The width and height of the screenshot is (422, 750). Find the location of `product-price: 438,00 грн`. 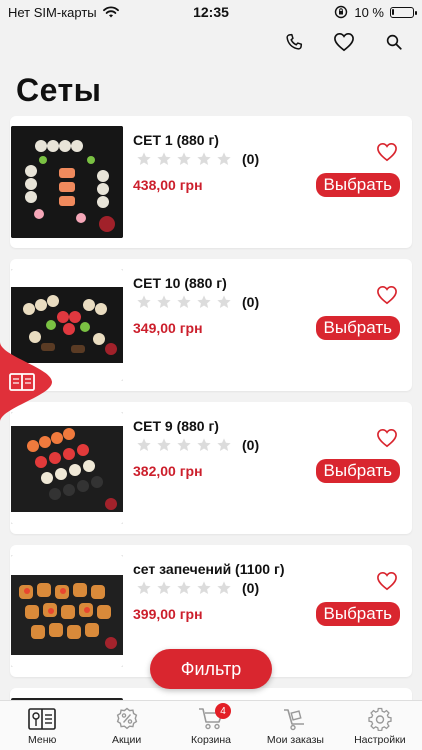

product-price: 438,00 грн is located at coordinates (168, 185).